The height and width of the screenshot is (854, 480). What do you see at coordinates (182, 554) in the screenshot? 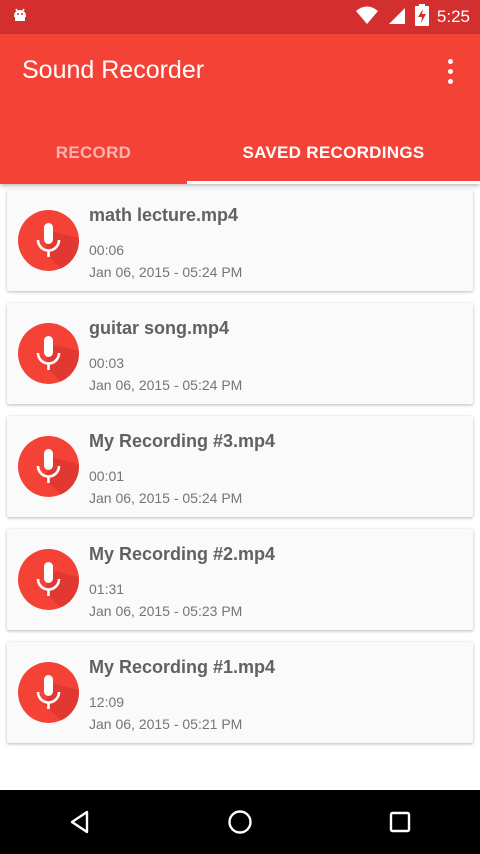
I see `recording-name: My Recording #2.mp4` at bounding box center [182, 554].